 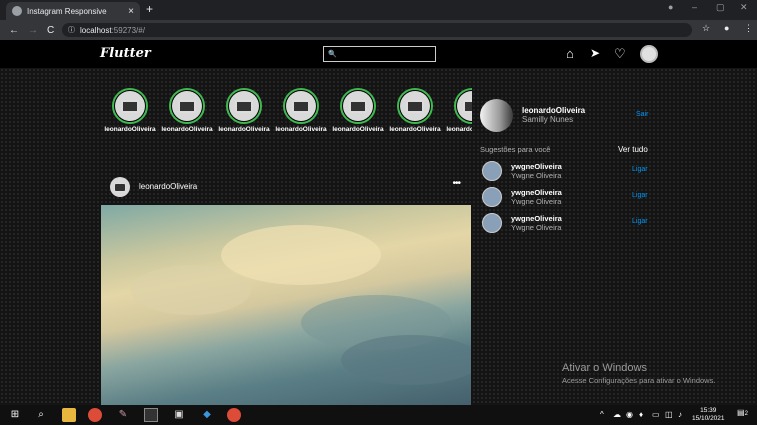 I want to click on post-username: leonardoOliveira, so click(x=168, y=186).